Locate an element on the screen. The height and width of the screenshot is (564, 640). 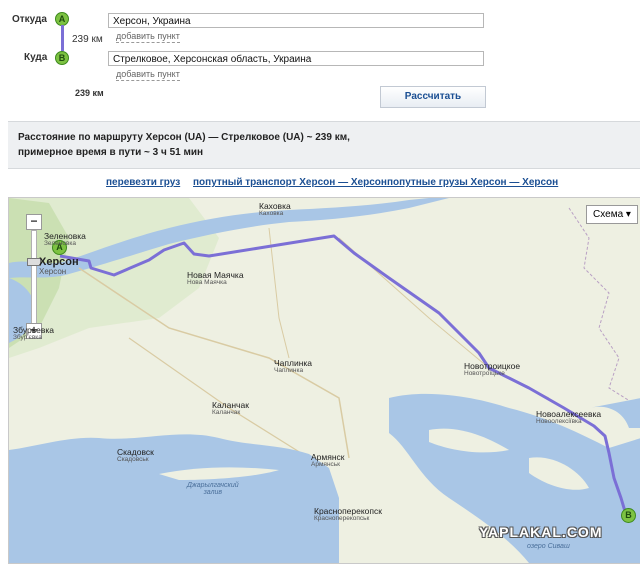
add-point-link-2: добавить пункт is located at coordinates (148, 75).